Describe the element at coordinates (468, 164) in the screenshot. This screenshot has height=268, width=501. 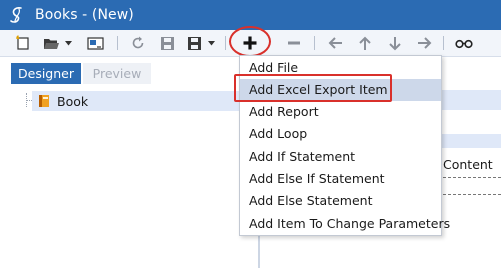
I see `column-header-content: Content` at that location.